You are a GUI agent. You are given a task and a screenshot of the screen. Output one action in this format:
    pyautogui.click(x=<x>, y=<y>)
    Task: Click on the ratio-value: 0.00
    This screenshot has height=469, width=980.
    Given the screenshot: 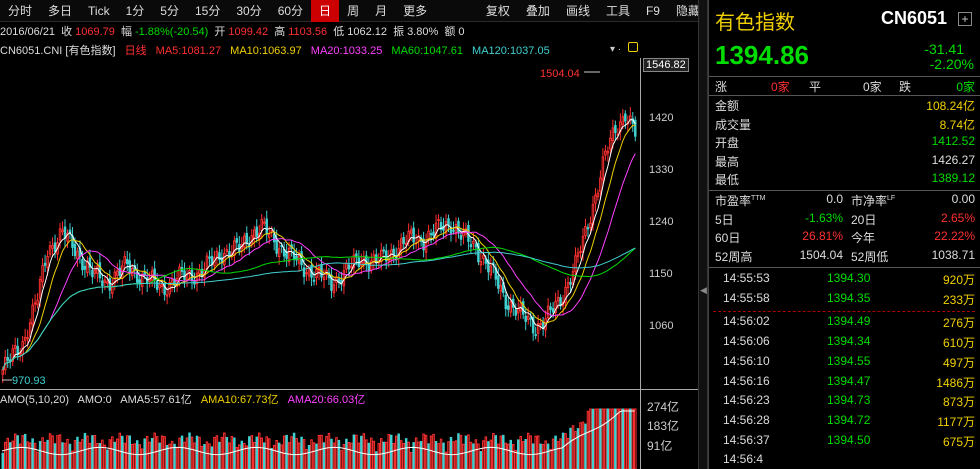 What is the action you would take?
    pyautogui.click(x=963, y=199)
    